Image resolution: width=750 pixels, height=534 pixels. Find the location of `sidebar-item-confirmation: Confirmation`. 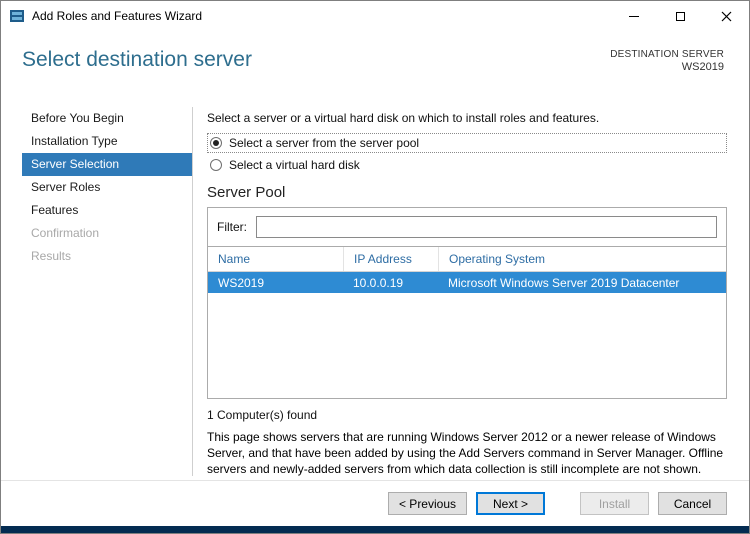

sidebar-item-confirmation: Confirmation is located at coordinates (65, 233).